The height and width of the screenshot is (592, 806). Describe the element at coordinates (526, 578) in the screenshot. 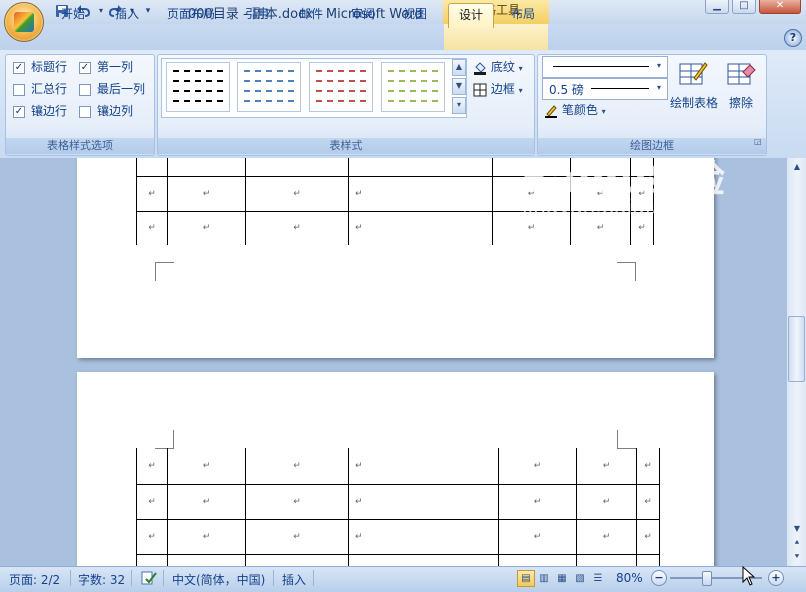

I see `print-layout-view-button: ▤` at that location.